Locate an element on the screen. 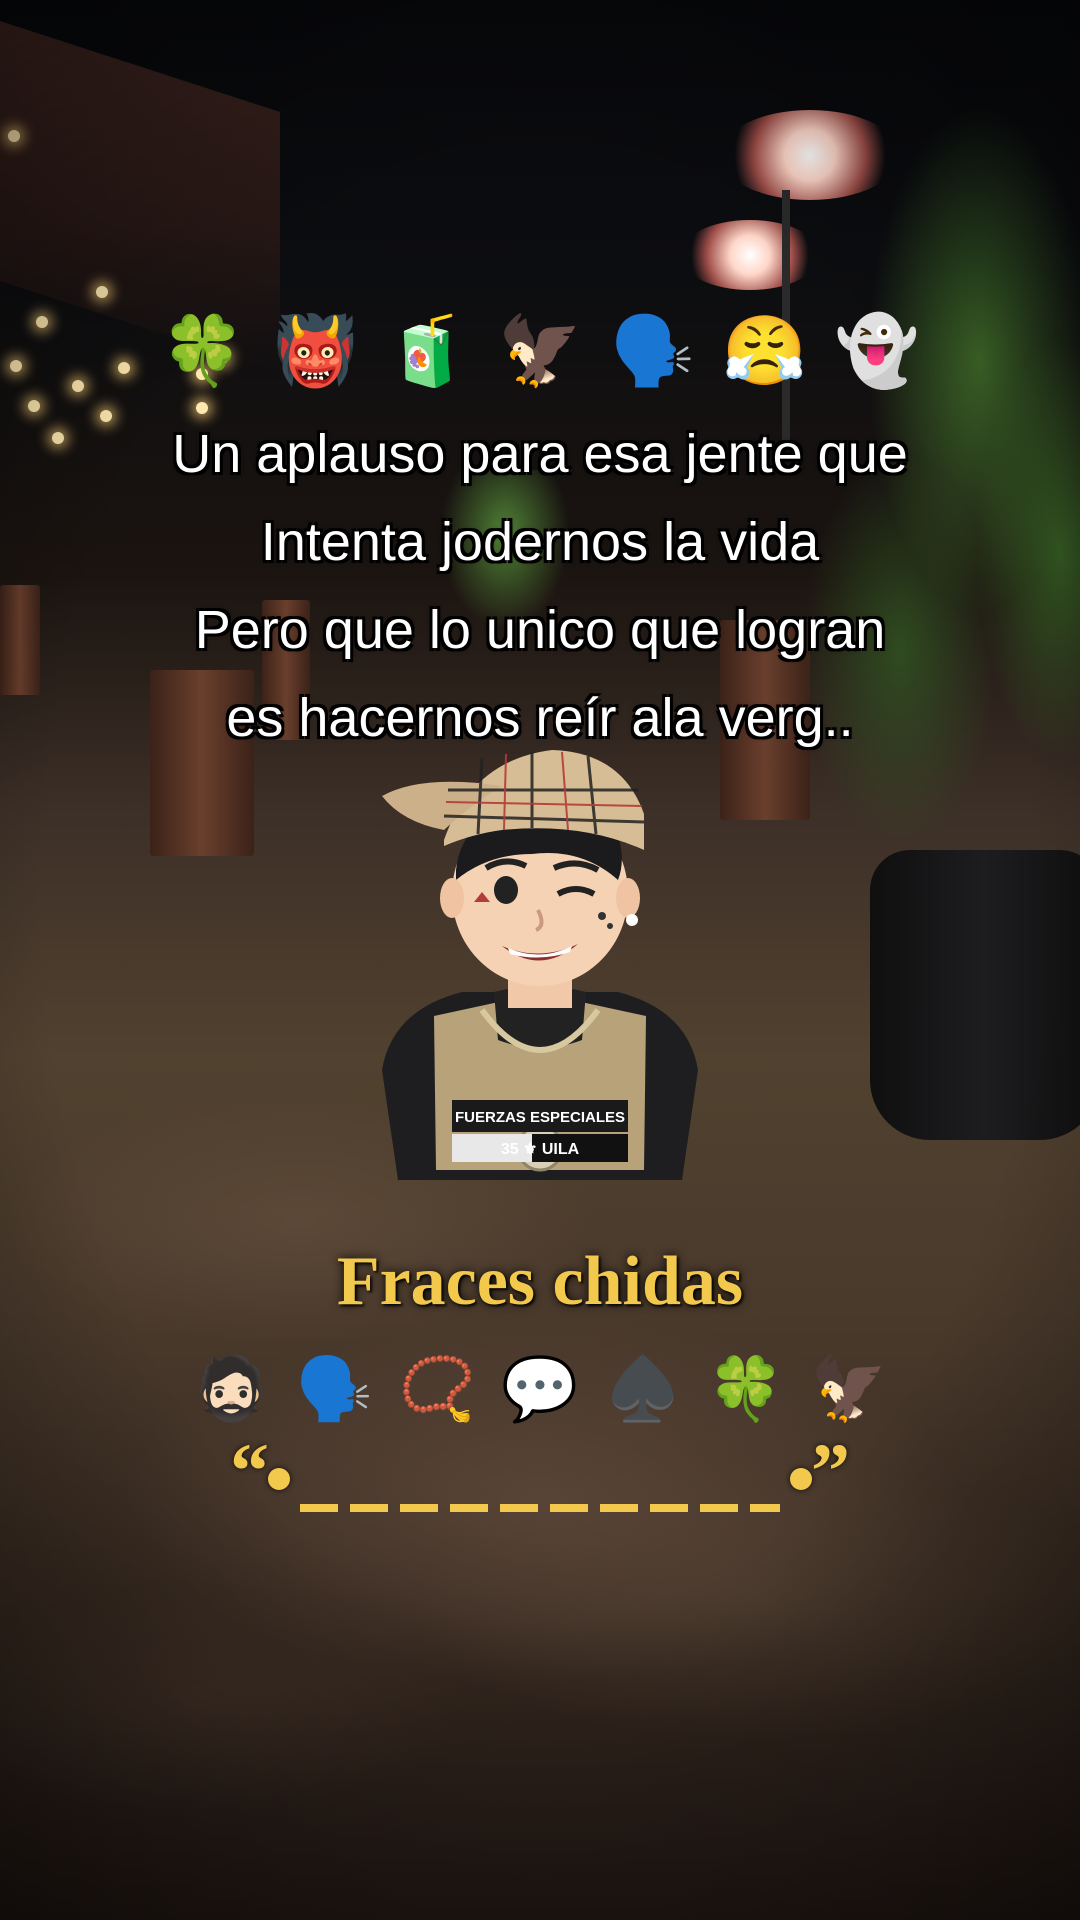 The height and width of the screenshot is (1920, 1080). title-text: Fraces chidas is located at coordinates (540, 1281).